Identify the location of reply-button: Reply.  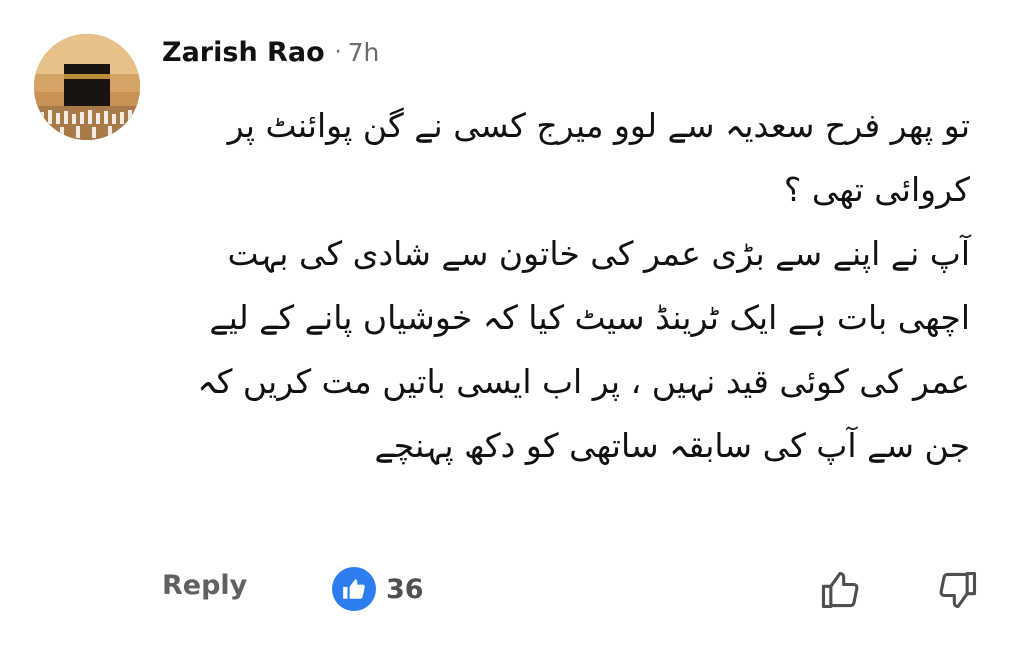
(204, 585).